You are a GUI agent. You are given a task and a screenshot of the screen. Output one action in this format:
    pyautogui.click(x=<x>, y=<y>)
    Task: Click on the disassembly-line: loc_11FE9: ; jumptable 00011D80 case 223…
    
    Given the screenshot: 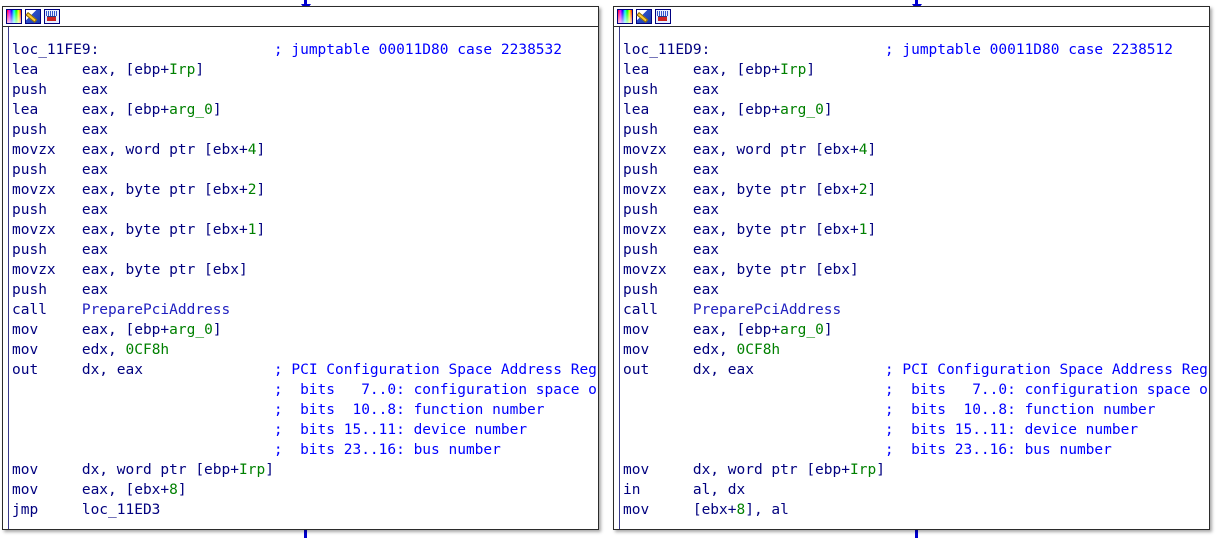 What is the action you would take?
    pyautogui.click(x=305, y=50)
    